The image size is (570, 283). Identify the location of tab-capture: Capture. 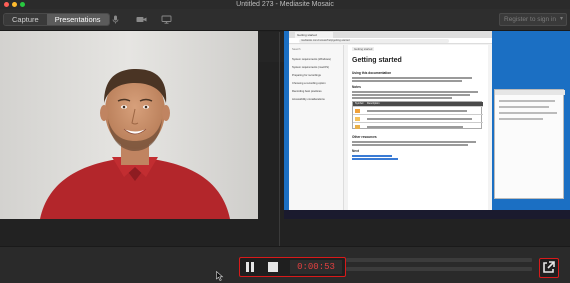
(25, 19).